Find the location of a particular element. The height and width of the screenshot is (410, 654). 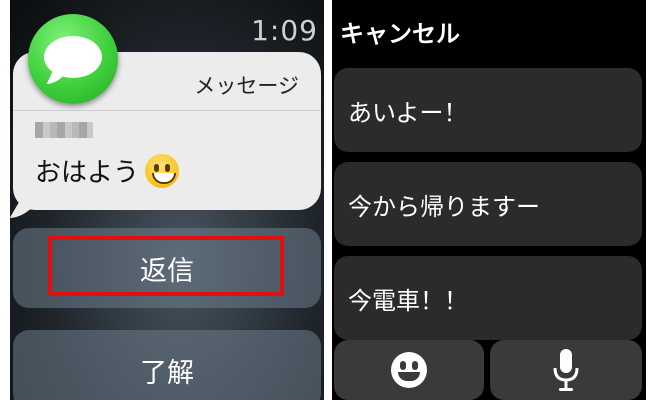

microphone-icon is located at coordinates (566, 370).